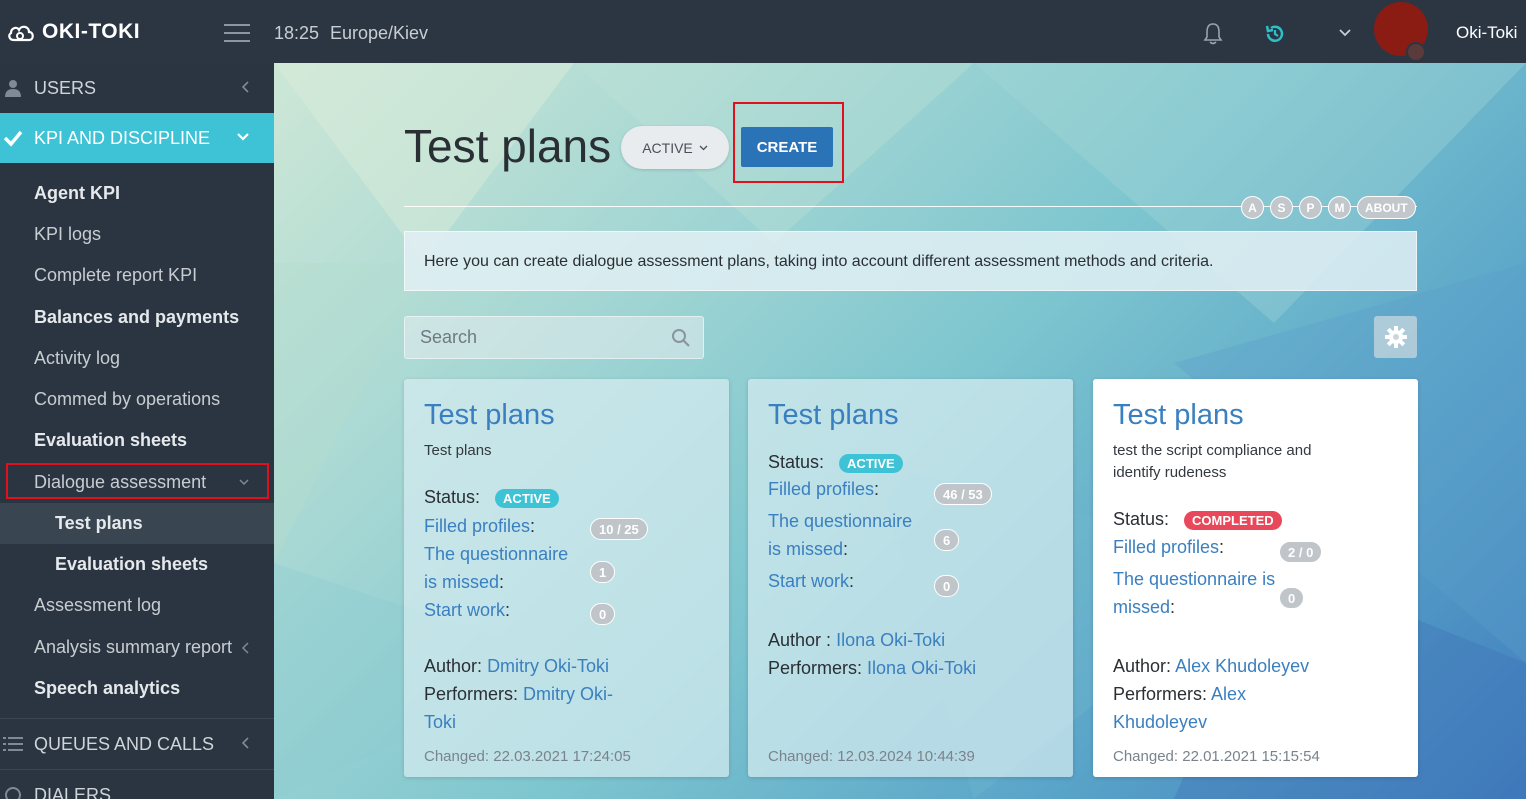 The width and height of the screenshot is (1526, 799). What do you see at coordinates (1213, 34) in the screenshot?
I see `bell-icon` at bounding box center [1213, 34].